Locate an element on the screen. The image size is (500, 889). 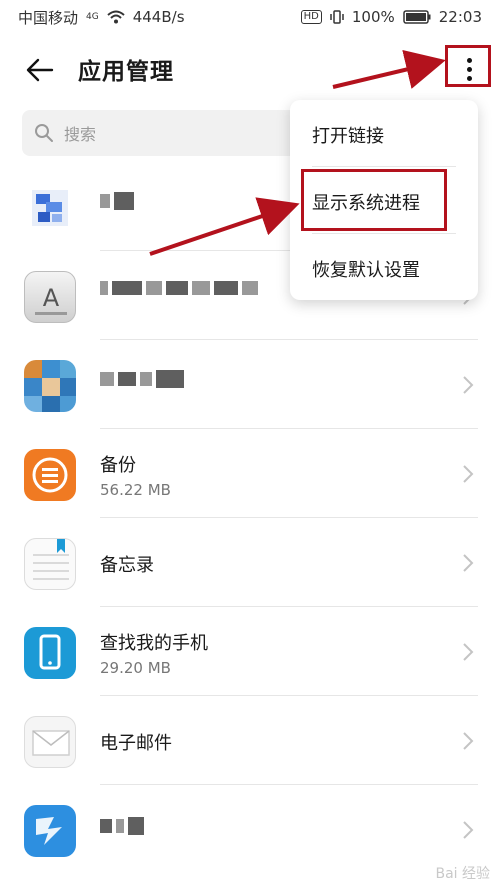
arrow-to-more-button is located at coordinates (389, 69).